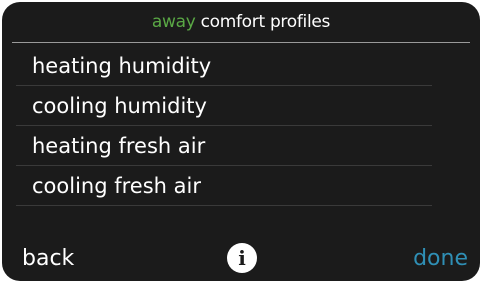 The width and height of the screenshot is (482, 283). Describe the element at coordinates (265, 22) in the screenshot. I see `page-title: comfort profiles` at that location.